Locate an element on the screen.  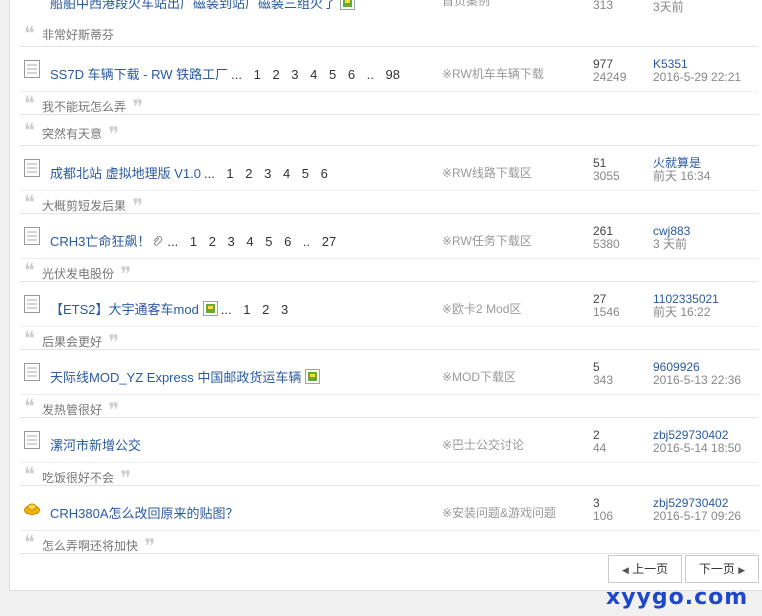
thread-preview: ❝ 大概剪短发后果 ❞ is located at coordinates (389, 203).